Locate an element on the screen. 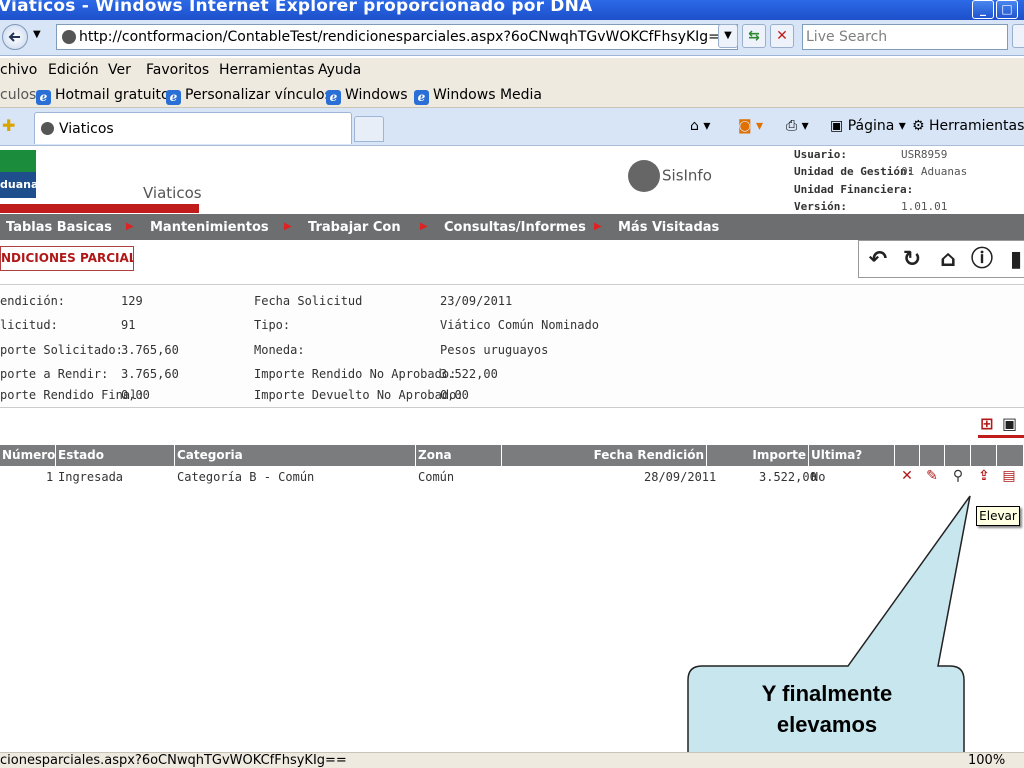 Image resolution: width=1024 pixels, height=768 pixels. menu-ayuda: Ayuda is located at coordinates (339, 70).